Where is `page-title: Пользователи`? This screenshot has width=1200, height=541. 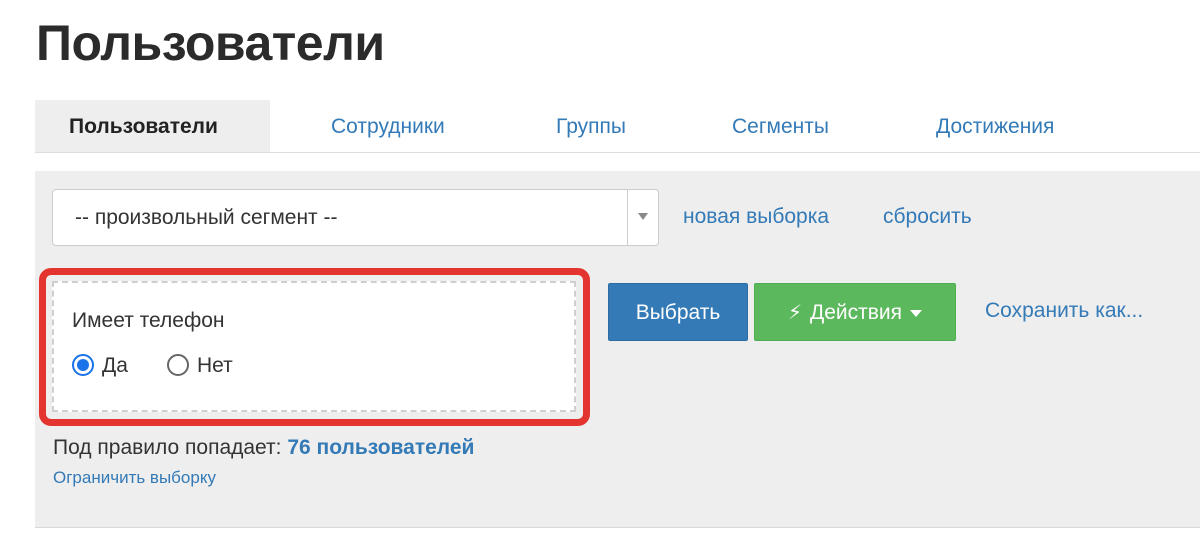
page-title: Пользователи is located at coordinates (210, 43).